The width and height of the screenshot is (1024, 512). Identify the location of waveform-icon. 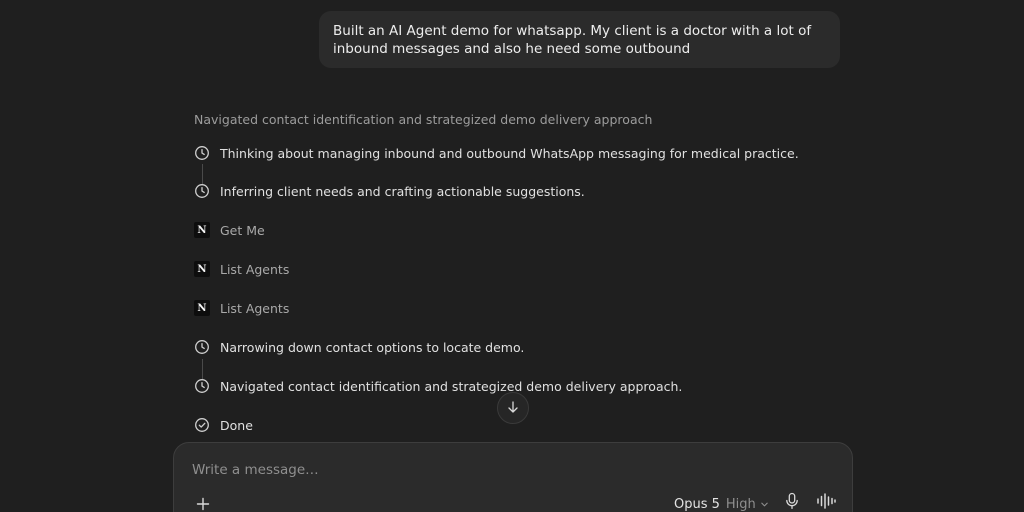
(826, 502).